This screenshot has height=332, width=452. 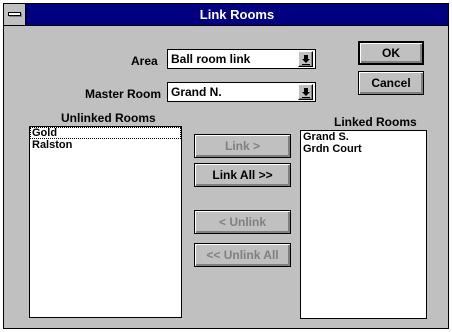 I want to click on master-room-select: Grand N., so click(x=241, y=92).